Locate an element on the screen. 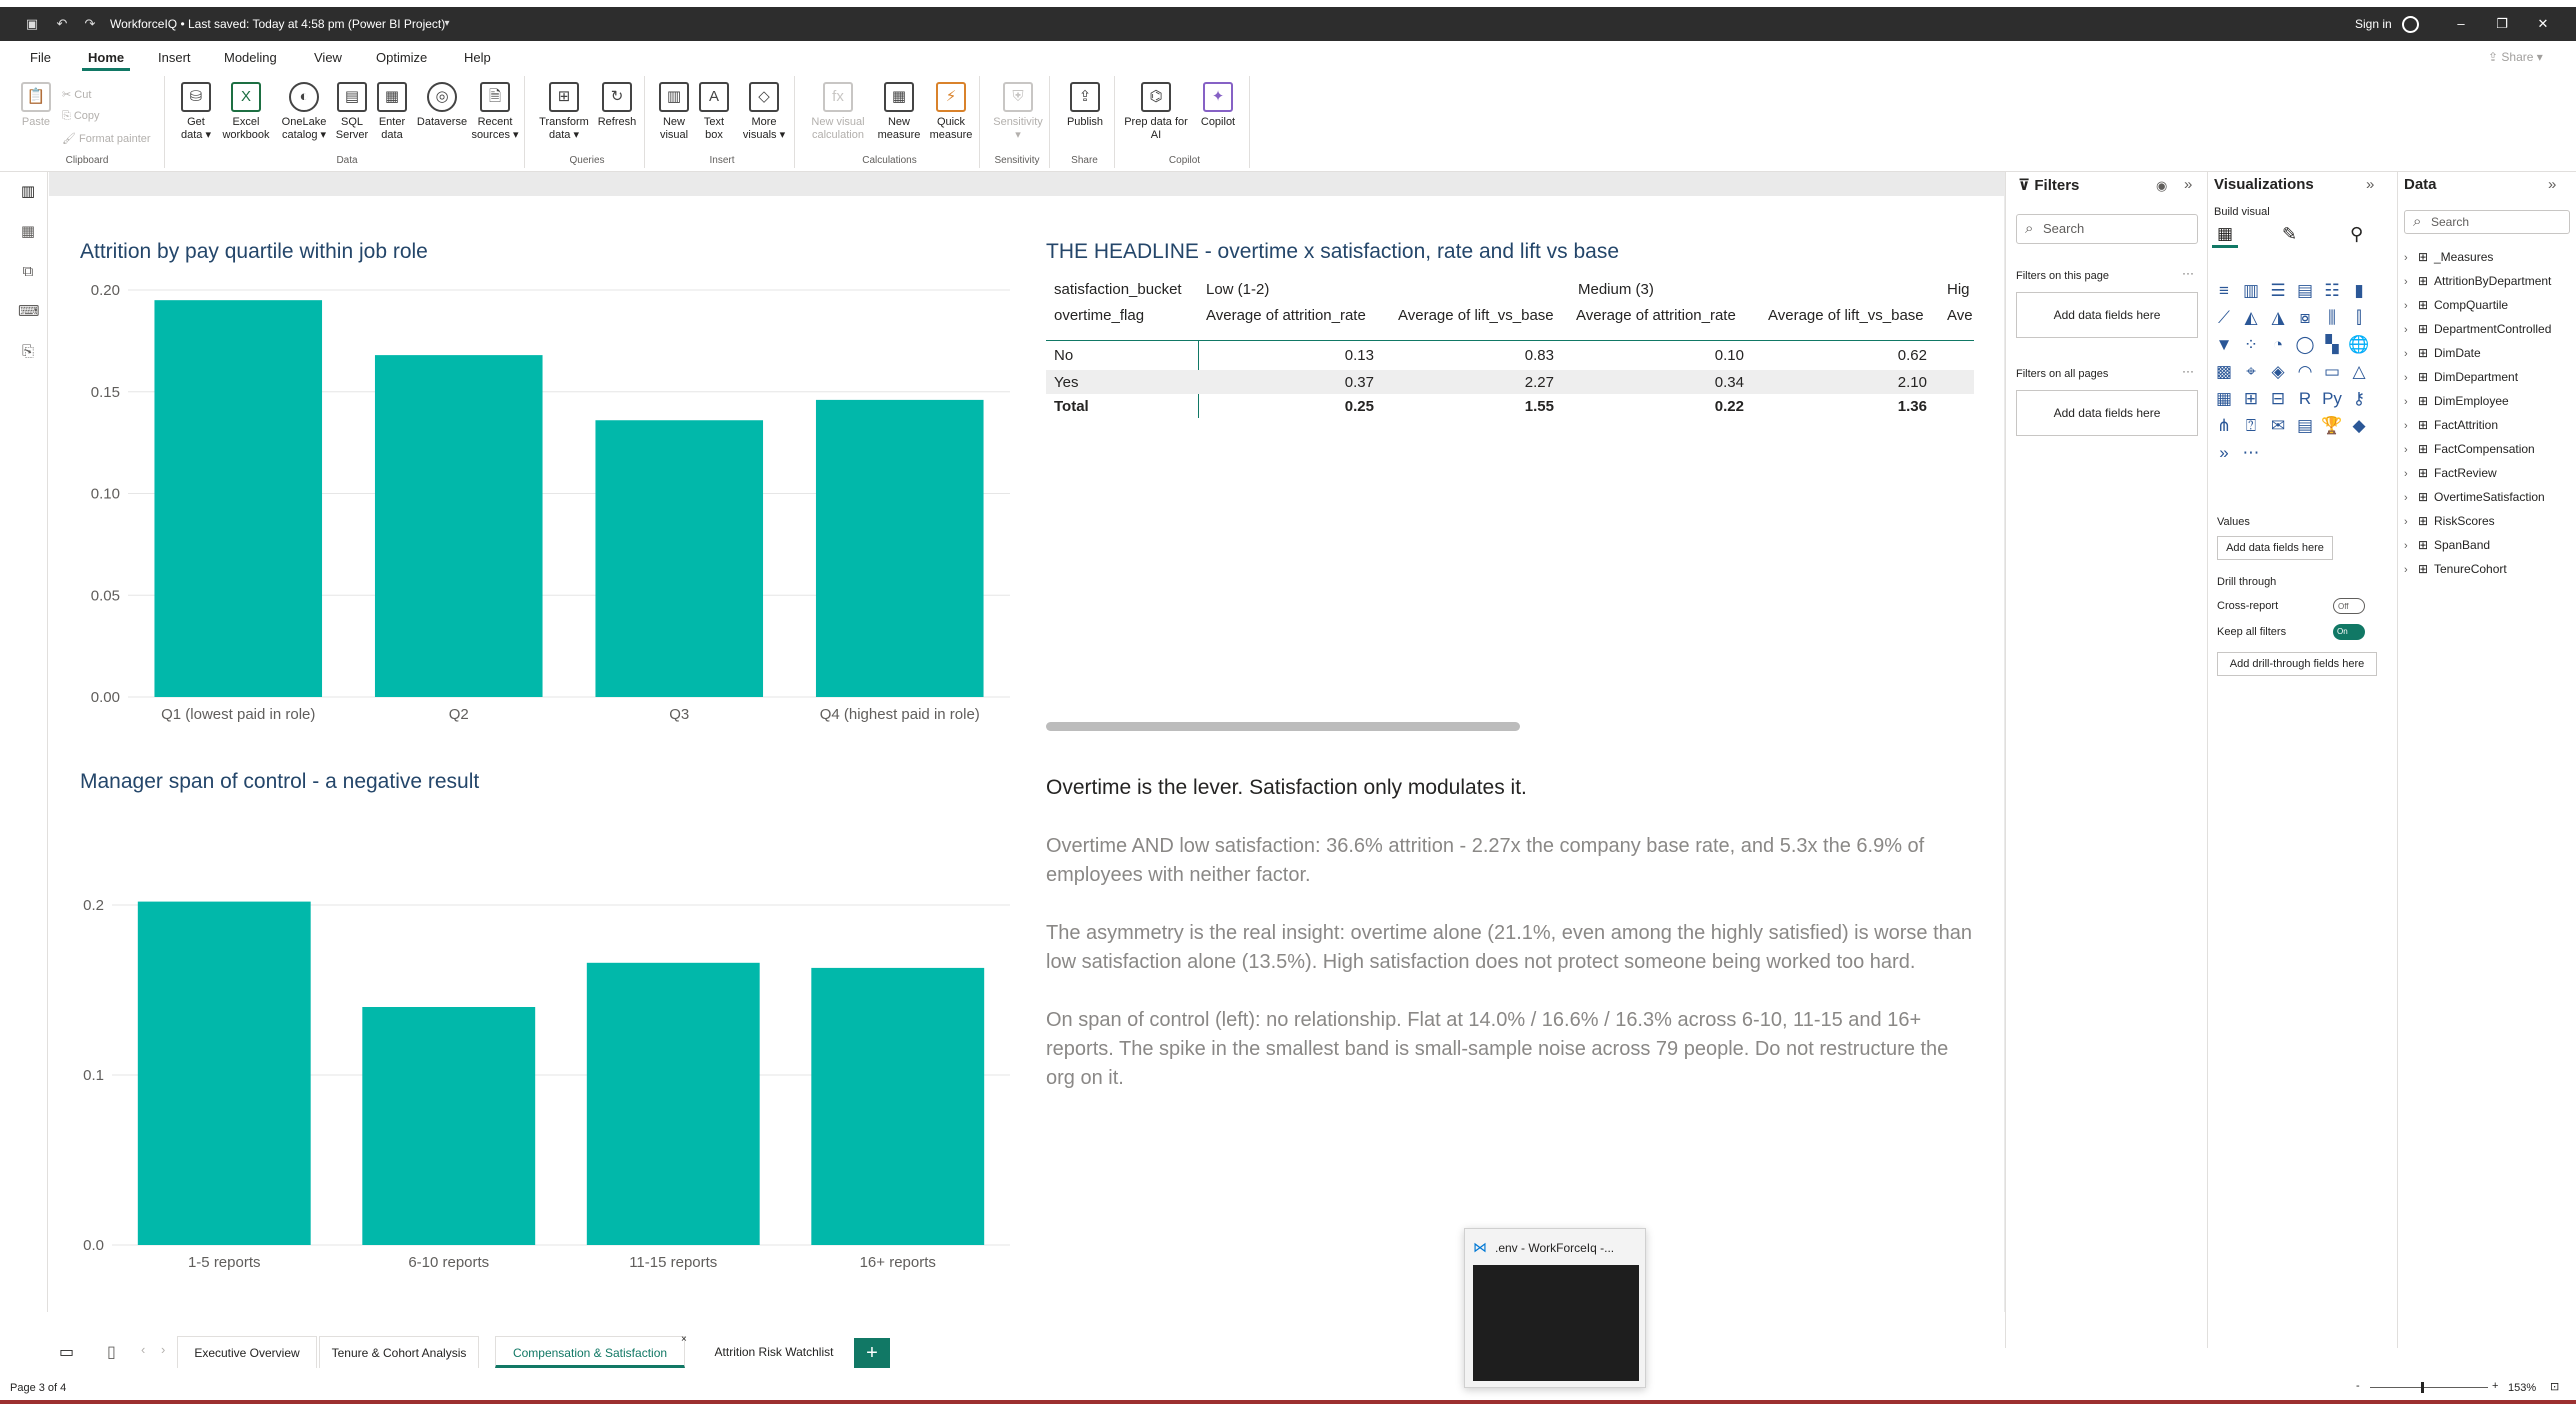 This screenshot has height=1408, width=2576. recent-sources-button: 🗎 Recent sources ▾ is located at coordinates (495, 112).